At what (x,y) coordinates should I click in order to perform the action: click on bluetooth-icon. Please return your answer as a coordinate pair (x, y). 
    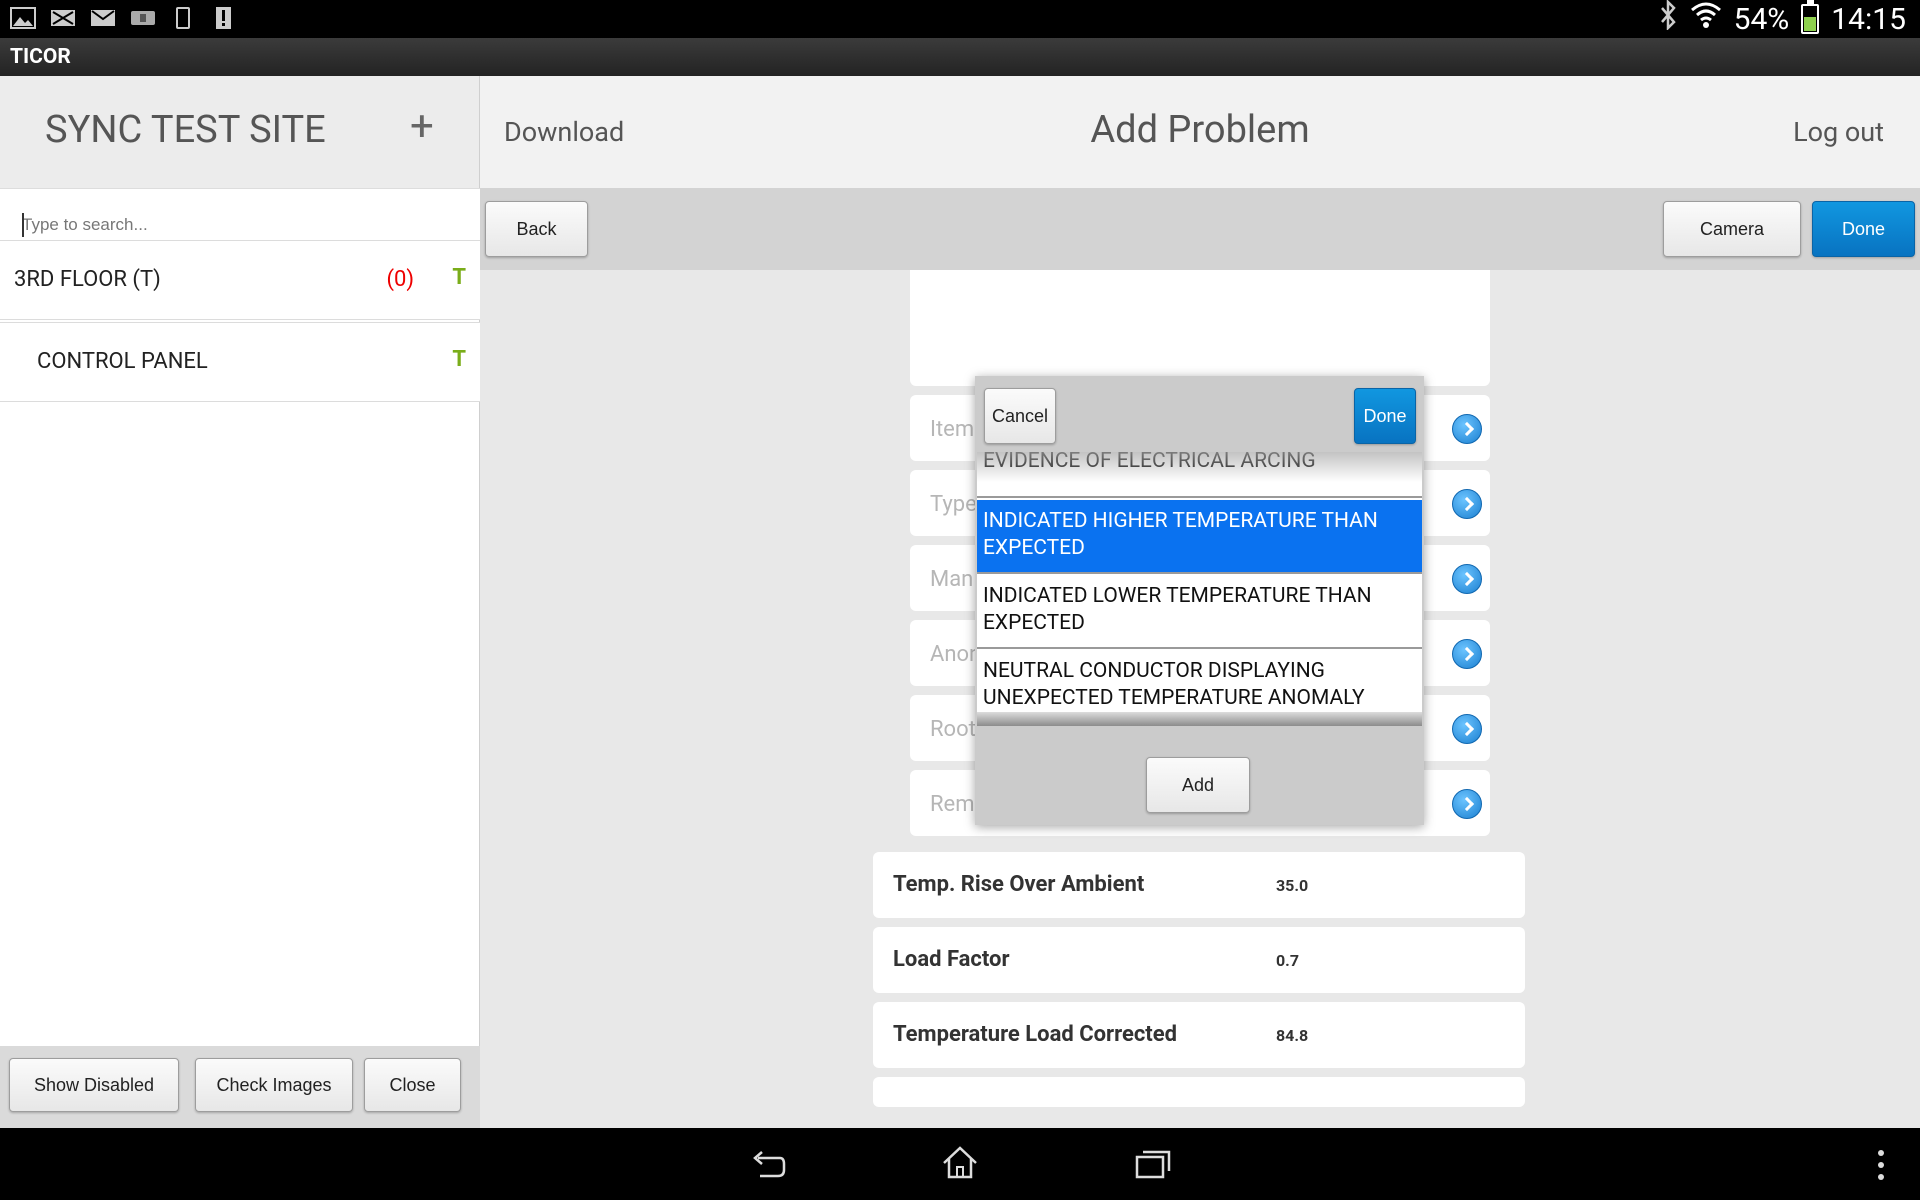
    Looking at the image, I should click on (1668, 19).